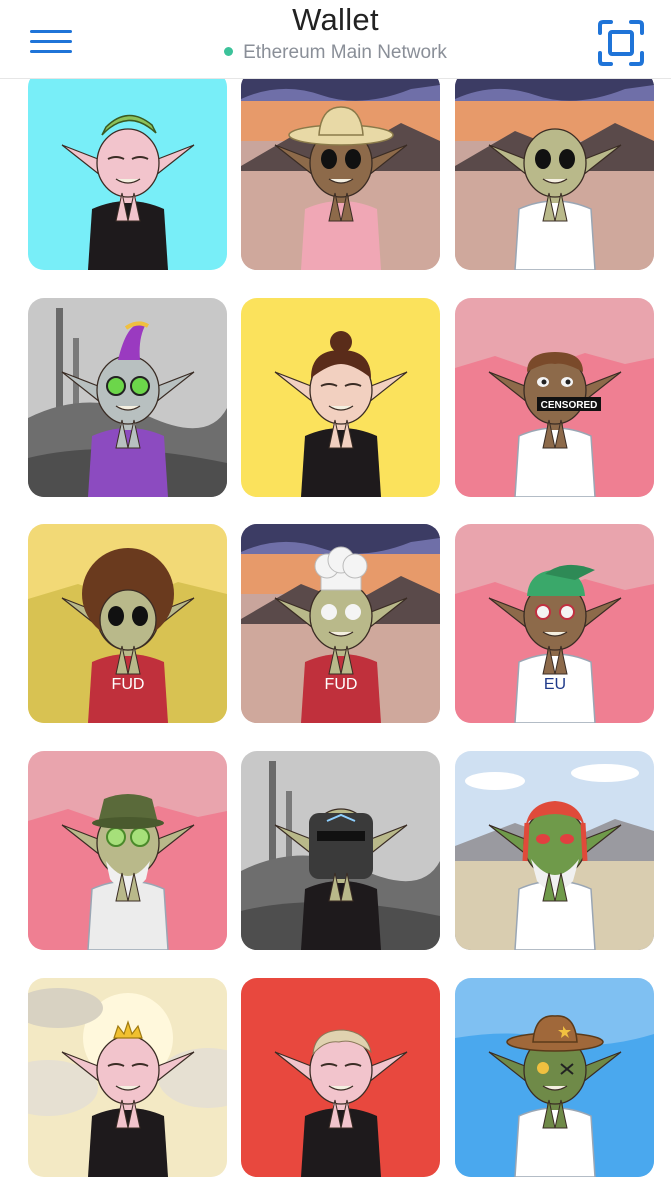  Describe the element at coordinates (345, 52) in the screenshot. I see `network-name: Ethereum Main Network` at that location.